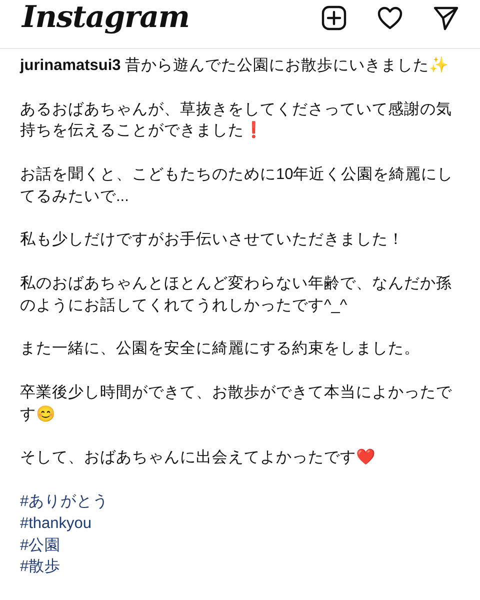  What do you see at coordinates (390, 18) in the screenshot?
I see `heart-icon` at bounding box center [390, 18].